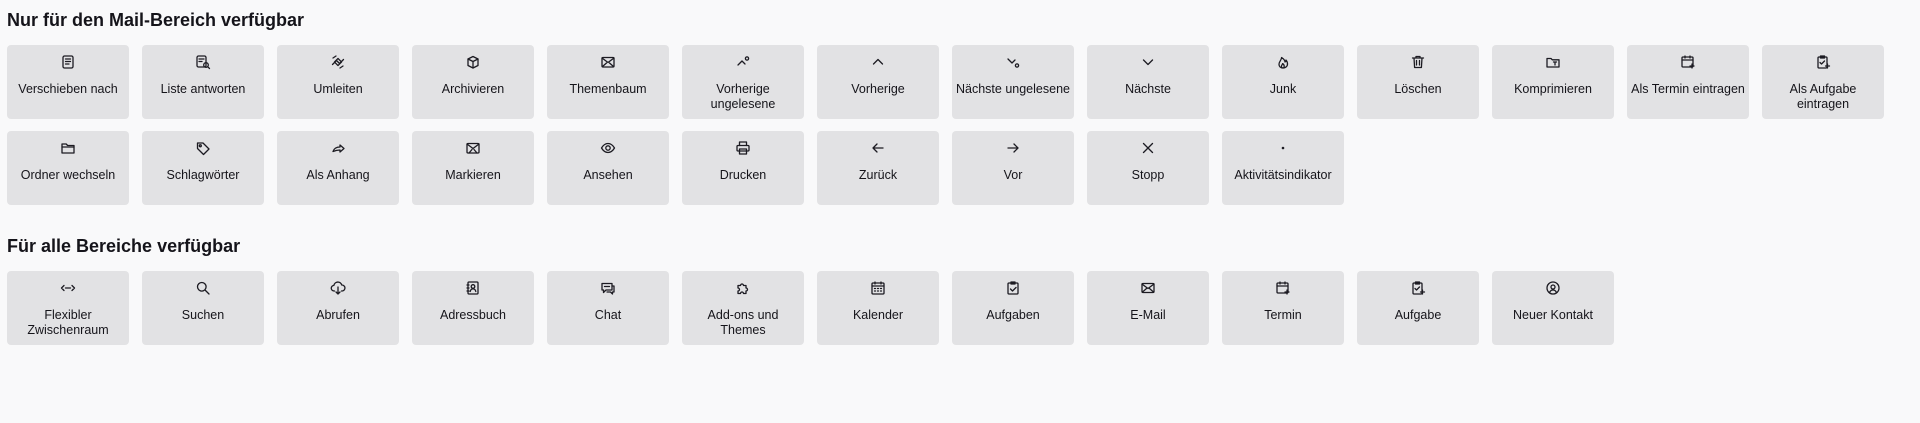 This screenshot has height=423, width=1920. What do you see at coordinates (1013, 62) in the screenshot?
I see `next-unread-icon` at bounding box center [1013, 62].